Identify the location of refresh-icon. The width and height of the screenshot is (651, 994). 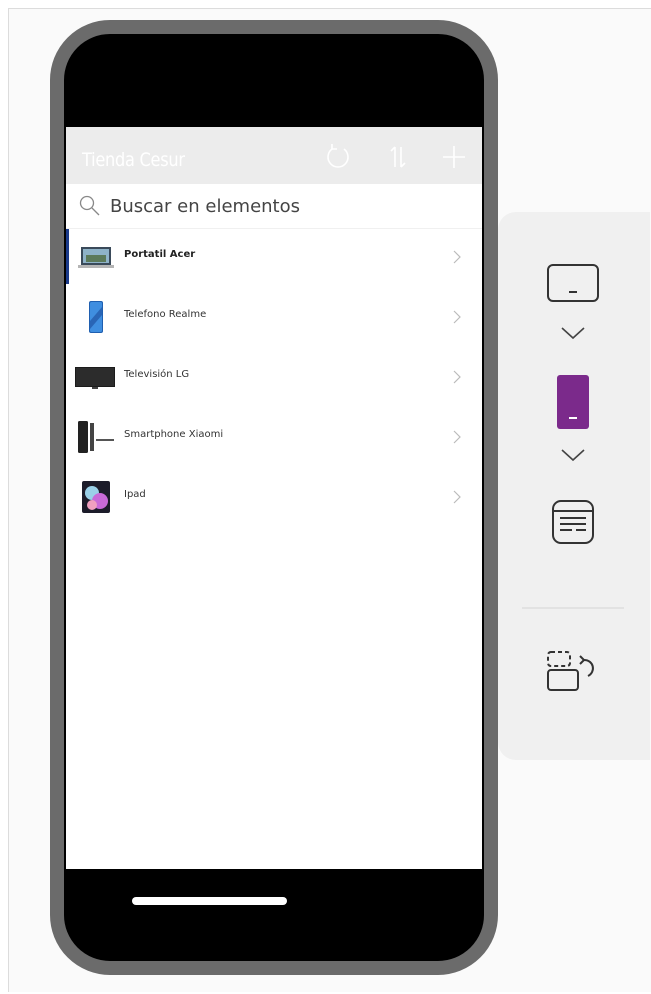
(338, 157).